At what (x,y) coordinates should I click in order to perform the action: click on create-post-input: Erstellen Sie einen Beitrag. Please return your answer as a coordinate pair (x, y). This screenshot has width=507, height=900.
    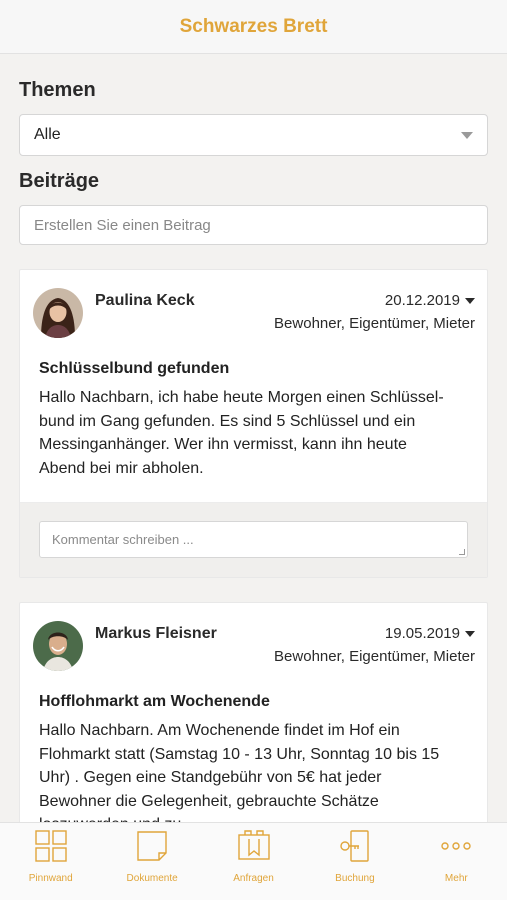
    Looking at the image, I should click on (253, 225).